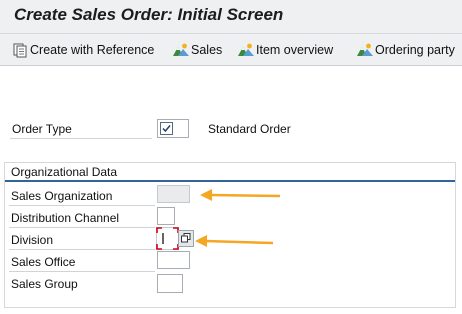  What do you see at coordinates (207, 50) in the screenshot?
I see `sales-label: Sales` at bounding box center [207, 50].